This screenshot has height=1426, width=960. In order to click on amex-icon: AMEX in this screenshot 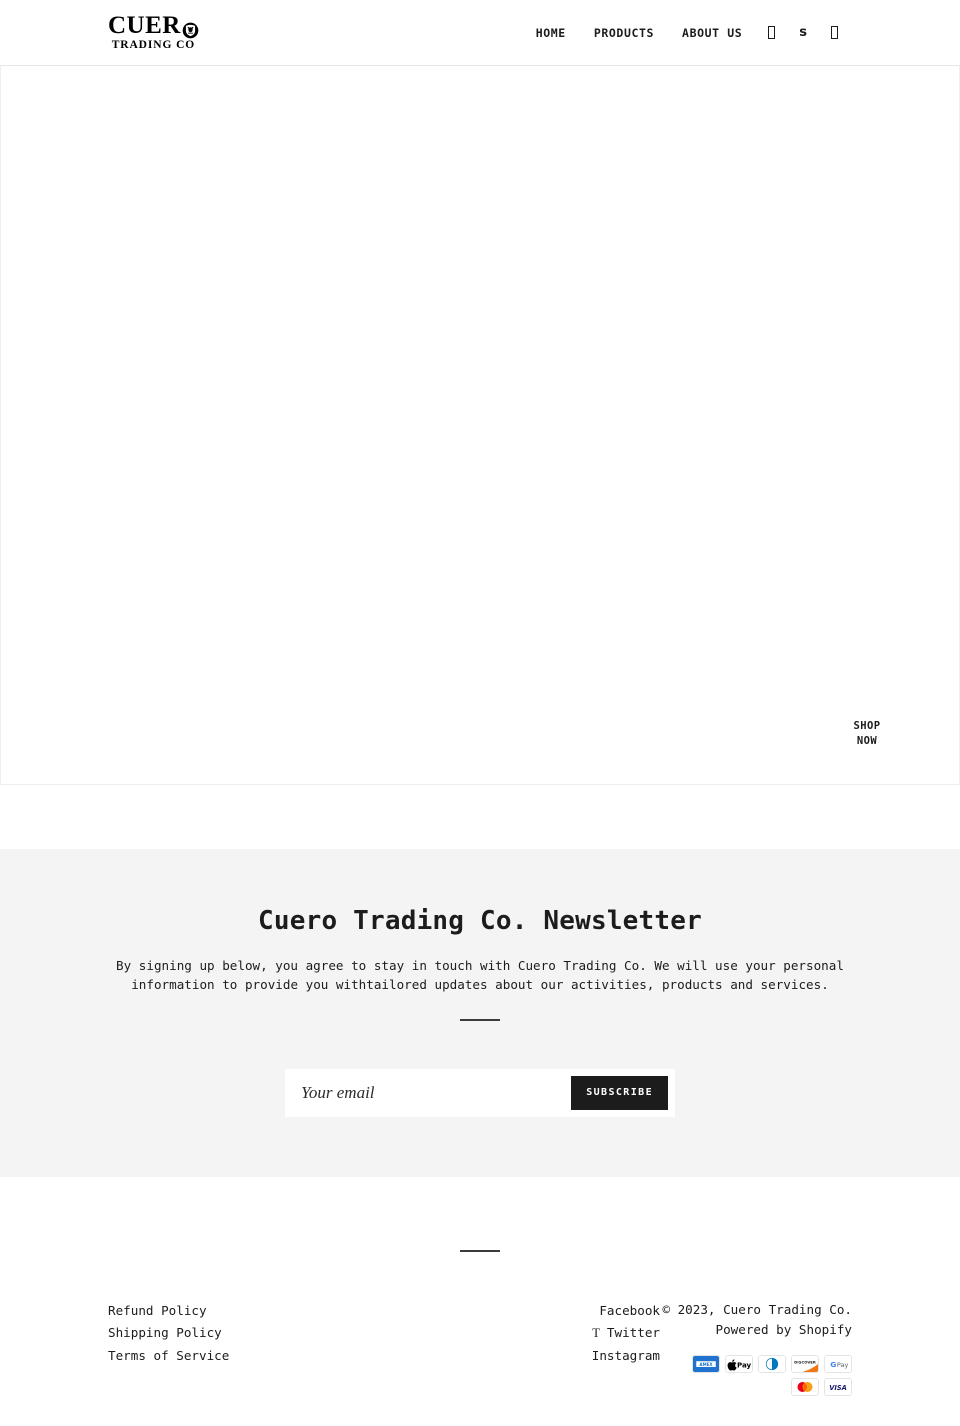, I will do `click(706, 1363)`.